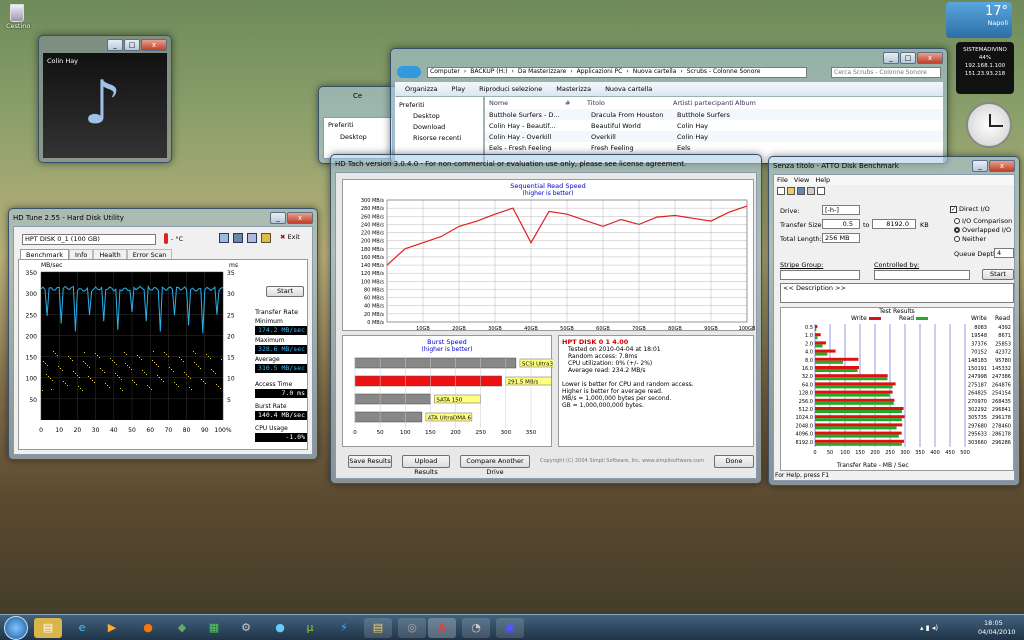 The image size is (1024, 640). What do you see at coordinates (510, 628) in the screenshot?
I see `ie-window-icon: ▣` at bounding box center [510, 628].